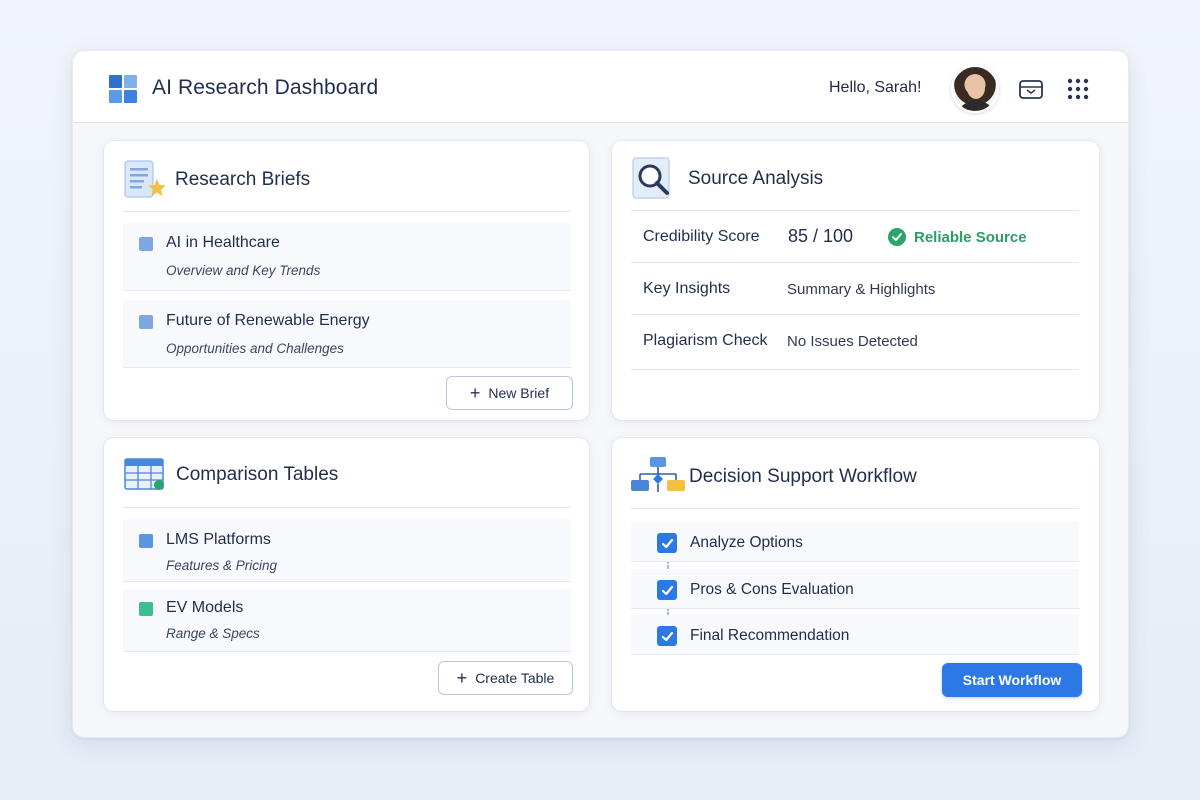 The width and height of the screenshot is (1200, 800). What do you see at coordinates (1031, 89) in the screenshot?
I see `inbox-icon` at bounding box center [1031, 89].